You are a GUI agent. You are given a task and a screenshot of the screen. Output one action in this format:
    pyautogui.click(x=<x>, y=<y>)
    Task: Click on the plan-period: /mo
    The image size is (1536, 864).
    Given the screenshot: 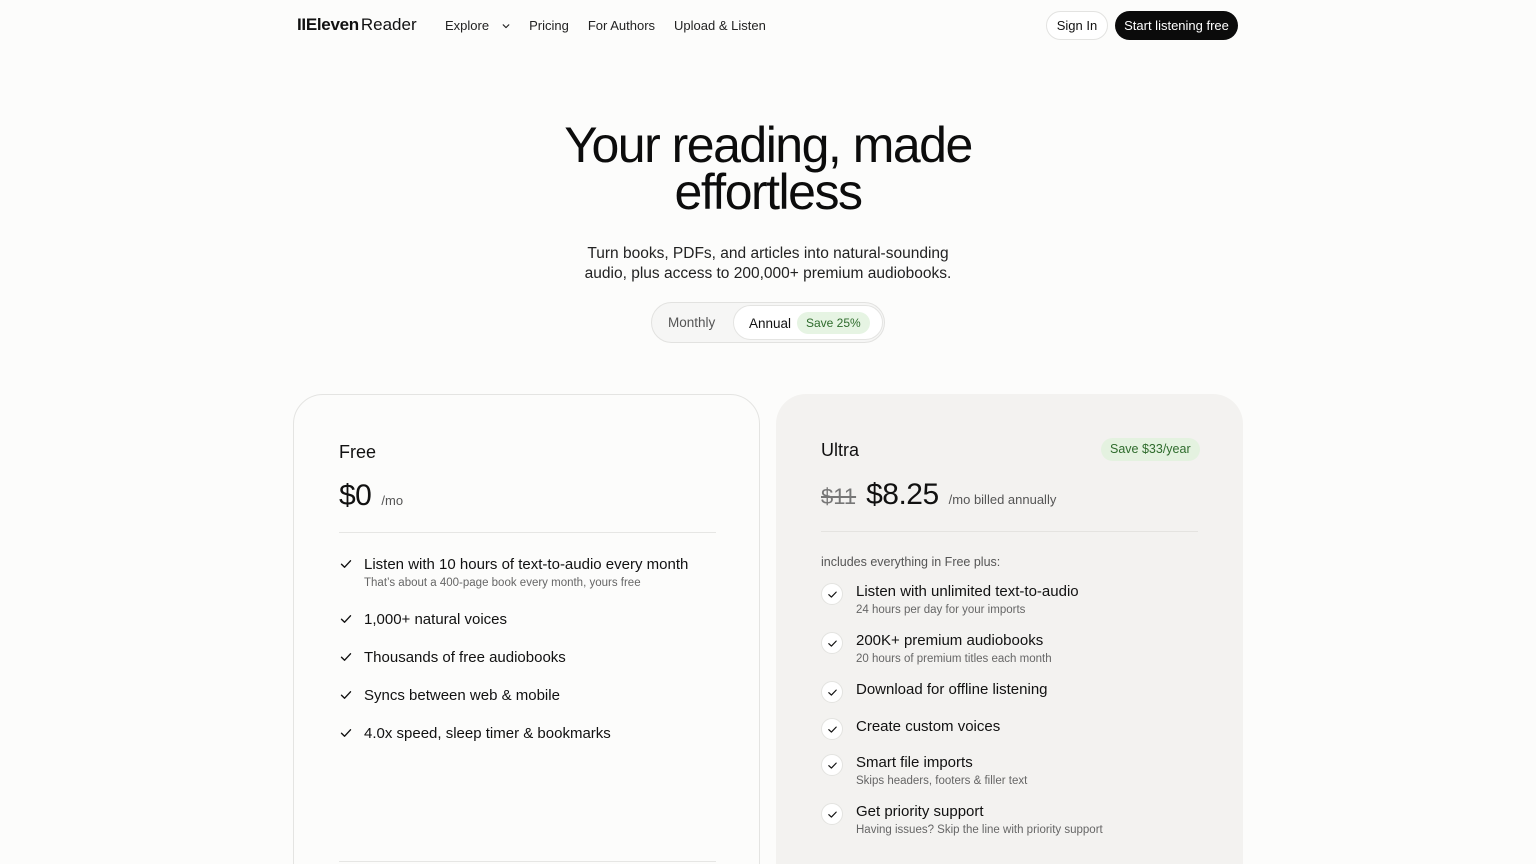 What is the action you would take?
    pyautogui.click(x=392, y=500)
    